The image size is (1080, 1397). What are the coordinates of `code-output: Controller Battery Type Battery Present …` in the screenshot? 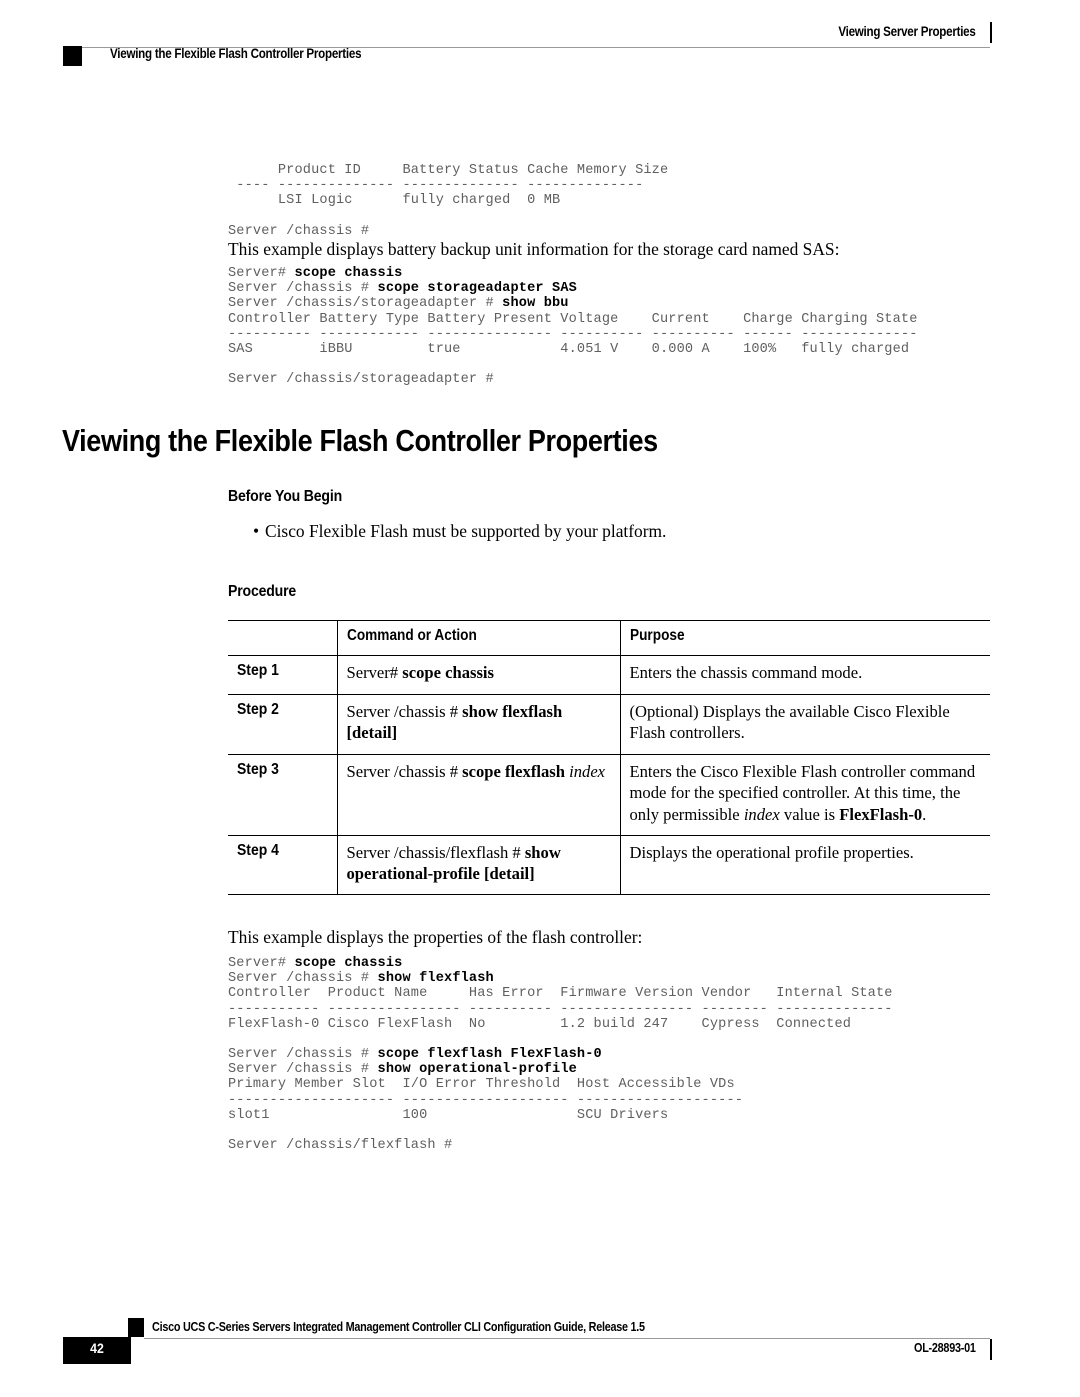 It's located at (573, 349).